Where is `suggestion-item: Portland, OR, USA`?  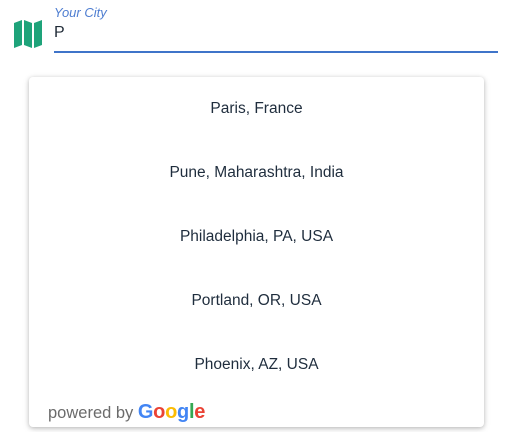
suggestion-item: Portland, OR, USA is located at coordinates (256, 301).